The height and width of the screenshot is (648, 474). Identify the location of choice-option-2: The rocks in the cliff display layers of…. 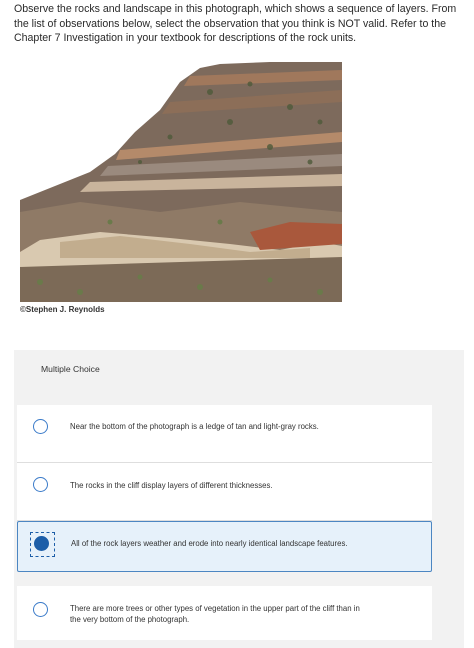
(224, 492).